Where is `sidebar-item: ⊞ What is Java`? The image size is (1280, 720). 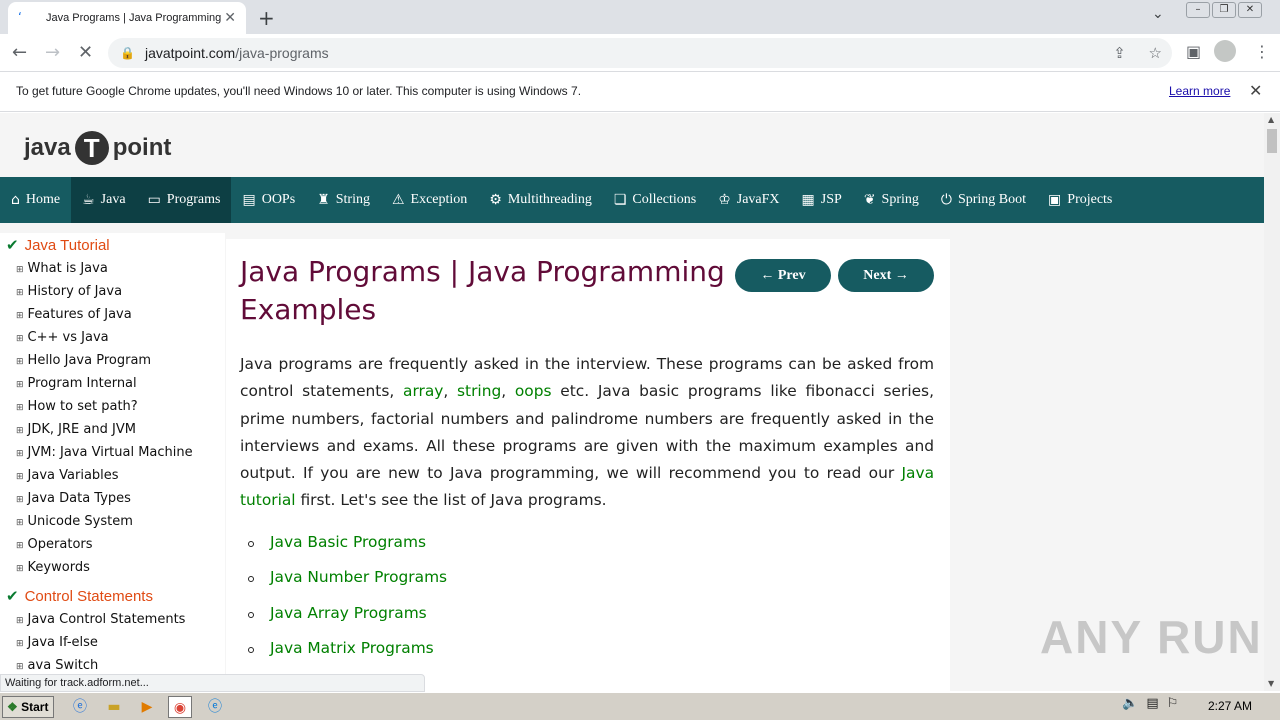 sidebar-item: ⊞ What is Java is located at coordinates (112, 268).